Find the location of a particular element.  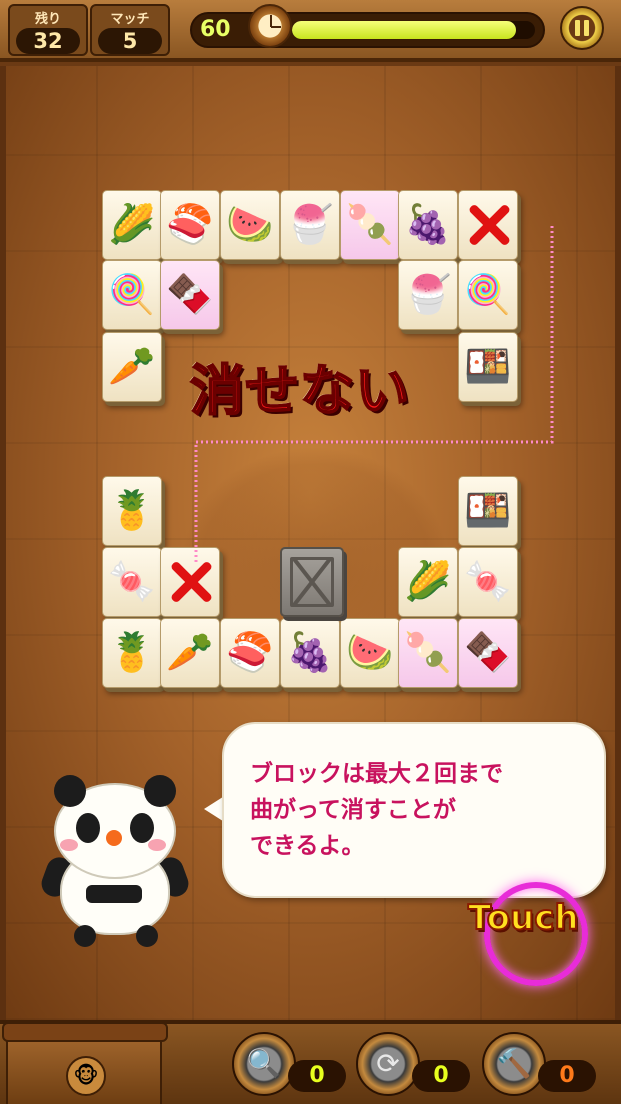

match-value: 5 is located at coordinates (130, 41).